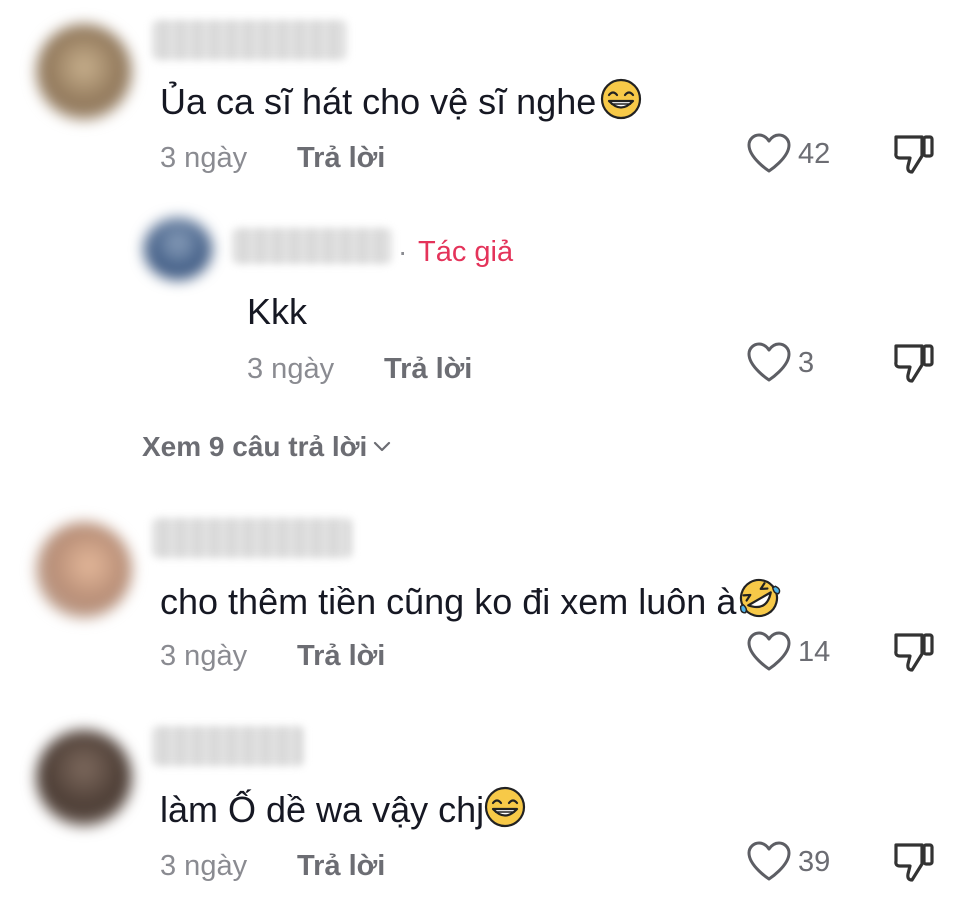  I want to click on comment-text: Ủa ca sĩ hát cho vệ sĩ nghe, so click(401, 104).